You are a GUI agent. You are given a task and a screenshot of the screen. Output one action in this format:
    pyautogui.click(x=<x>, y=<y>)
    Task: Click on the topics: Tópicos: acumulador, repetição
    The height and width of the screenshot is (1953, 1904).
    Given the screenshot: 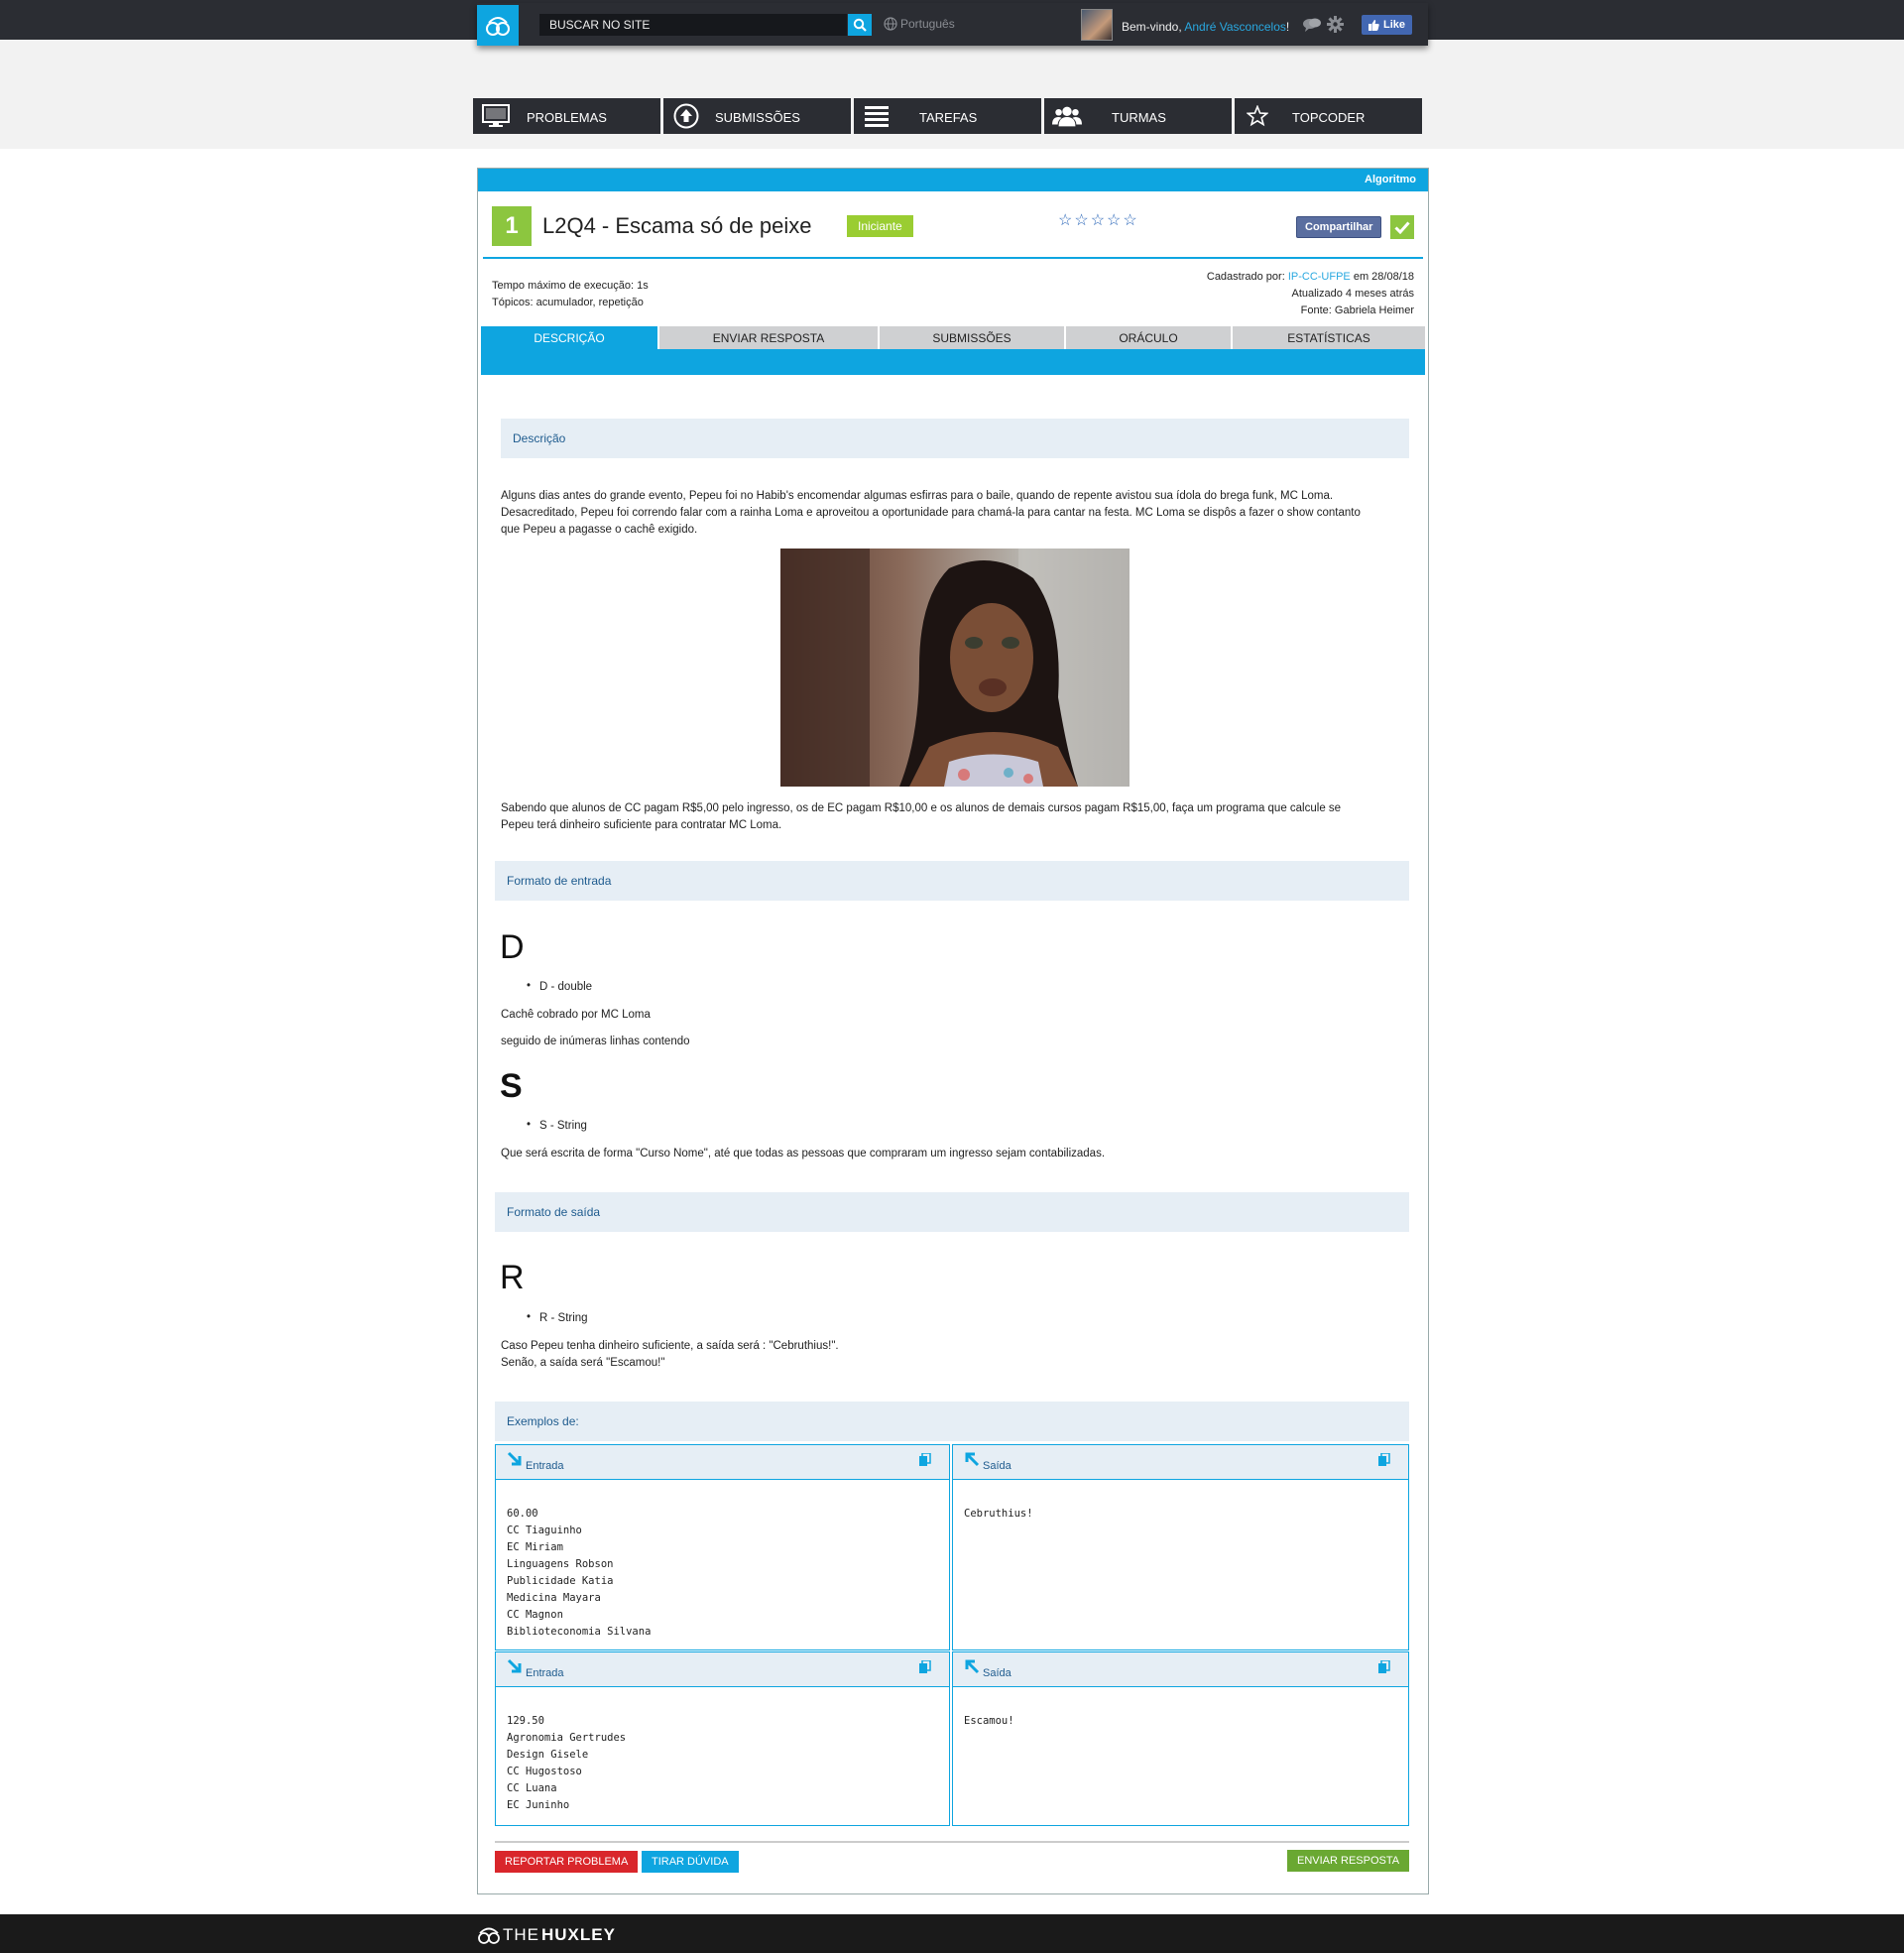 What is the action you would take?
    pyautogui.click(x=568, y=303)
    